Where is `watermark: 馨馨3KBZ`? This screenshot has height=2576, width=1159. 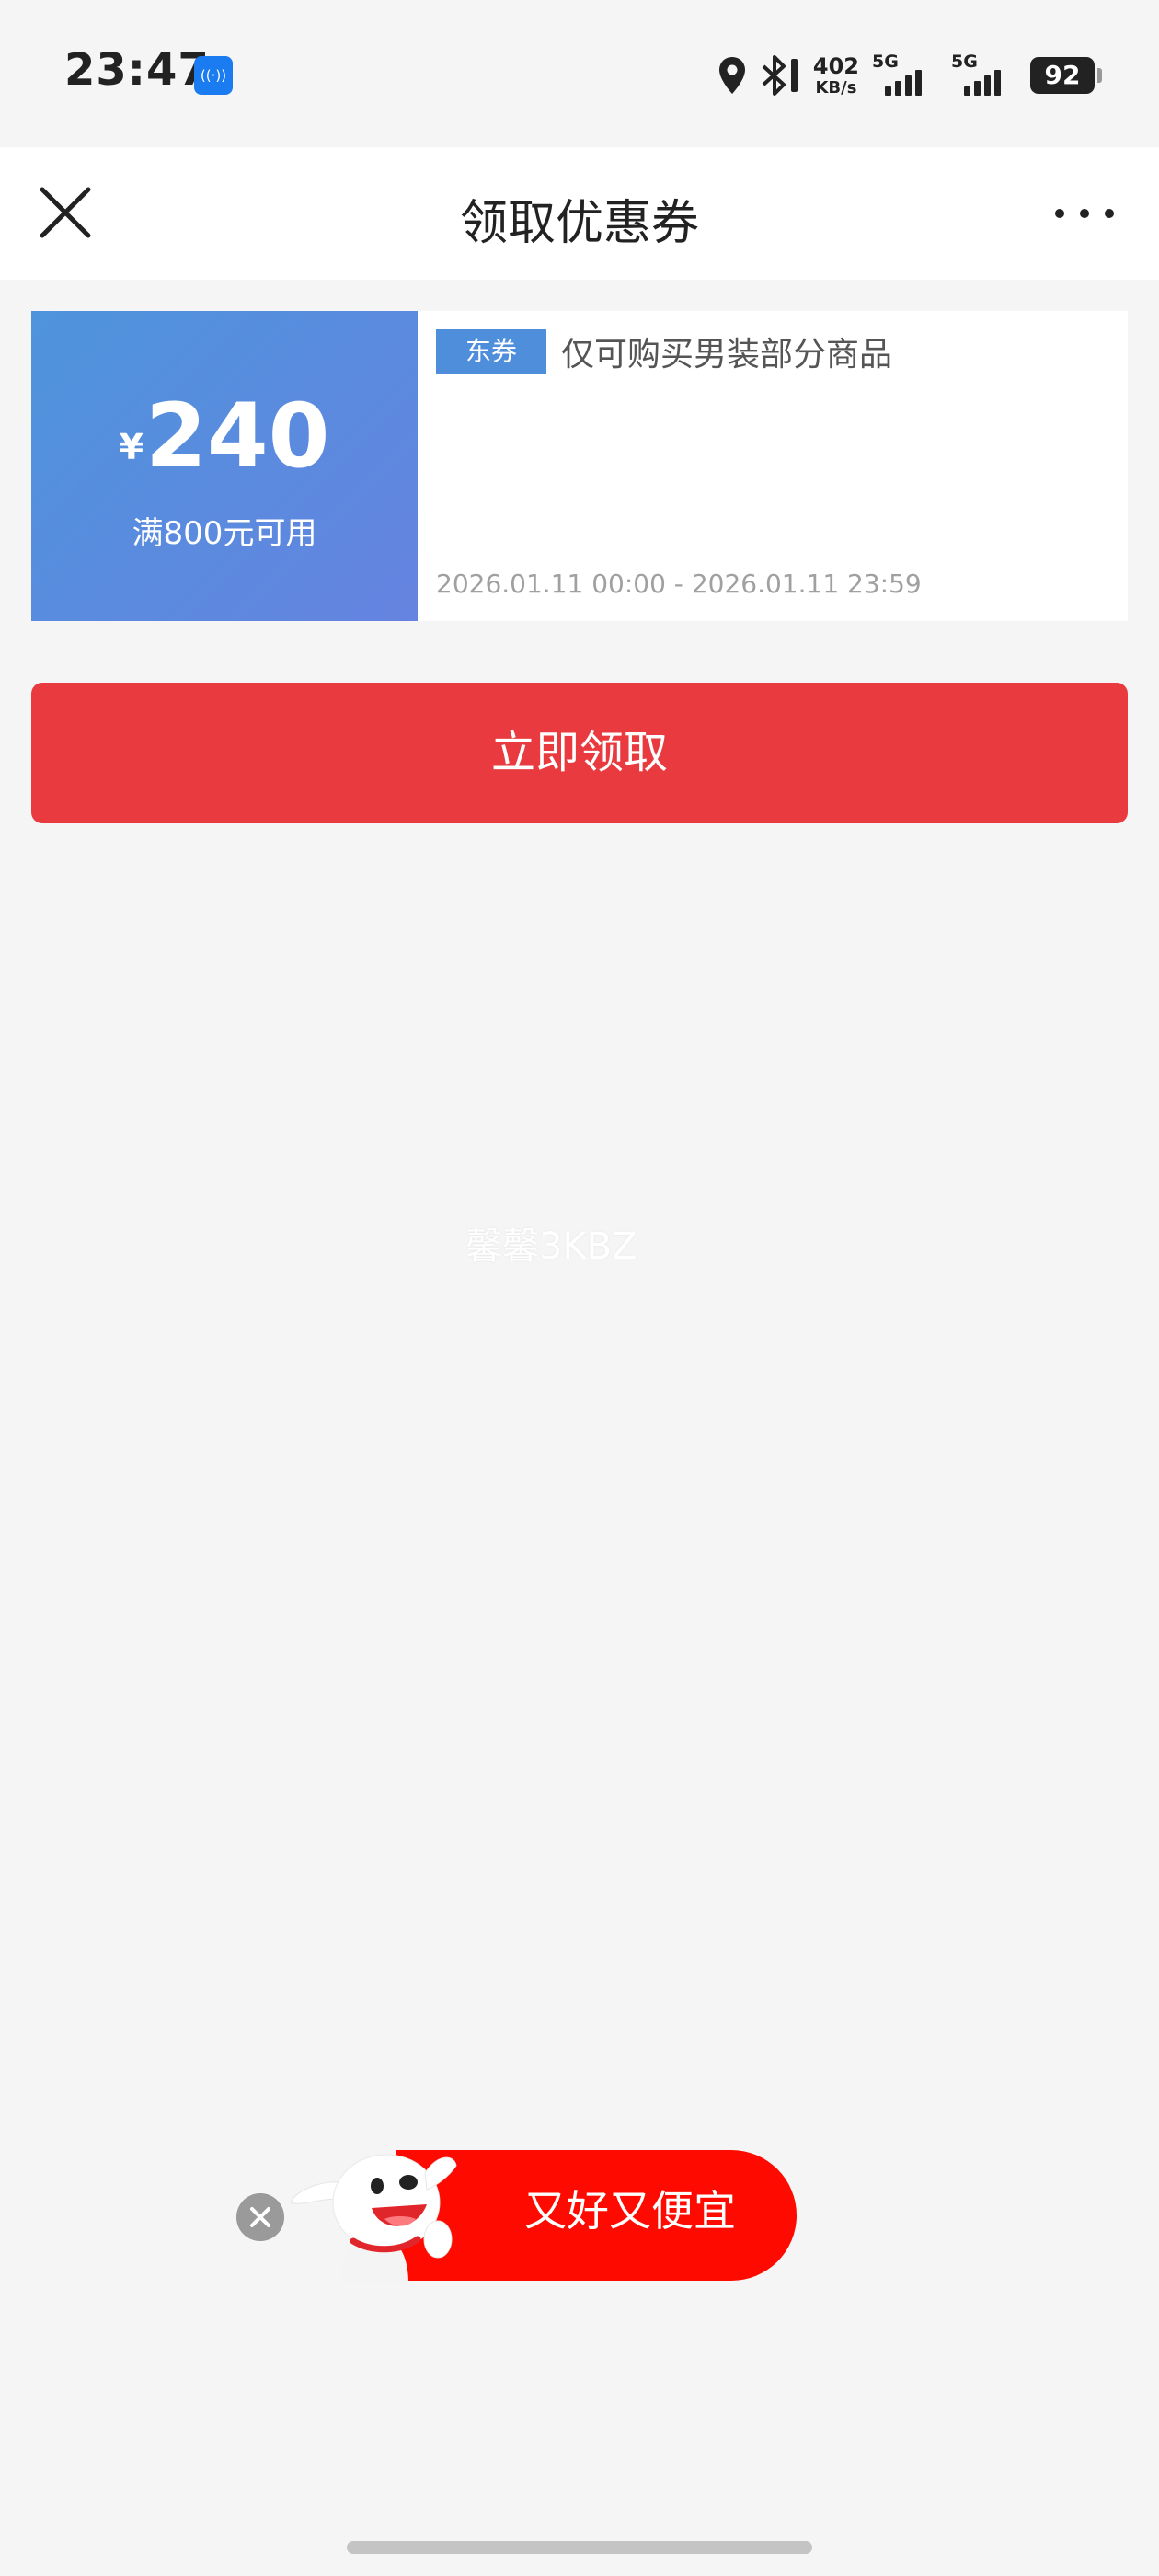 watermark: 馨馨3KBZ is located at coordinates (551, 1246).